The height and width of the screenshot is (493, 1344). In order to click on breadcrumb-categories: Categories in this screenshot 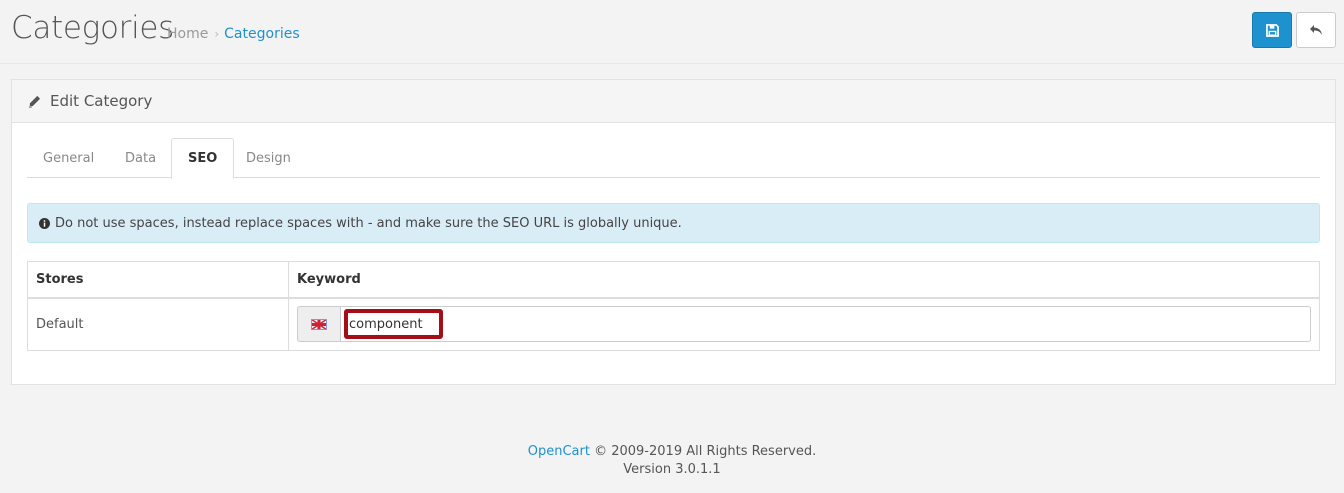, I will do `click(261, 34)`.